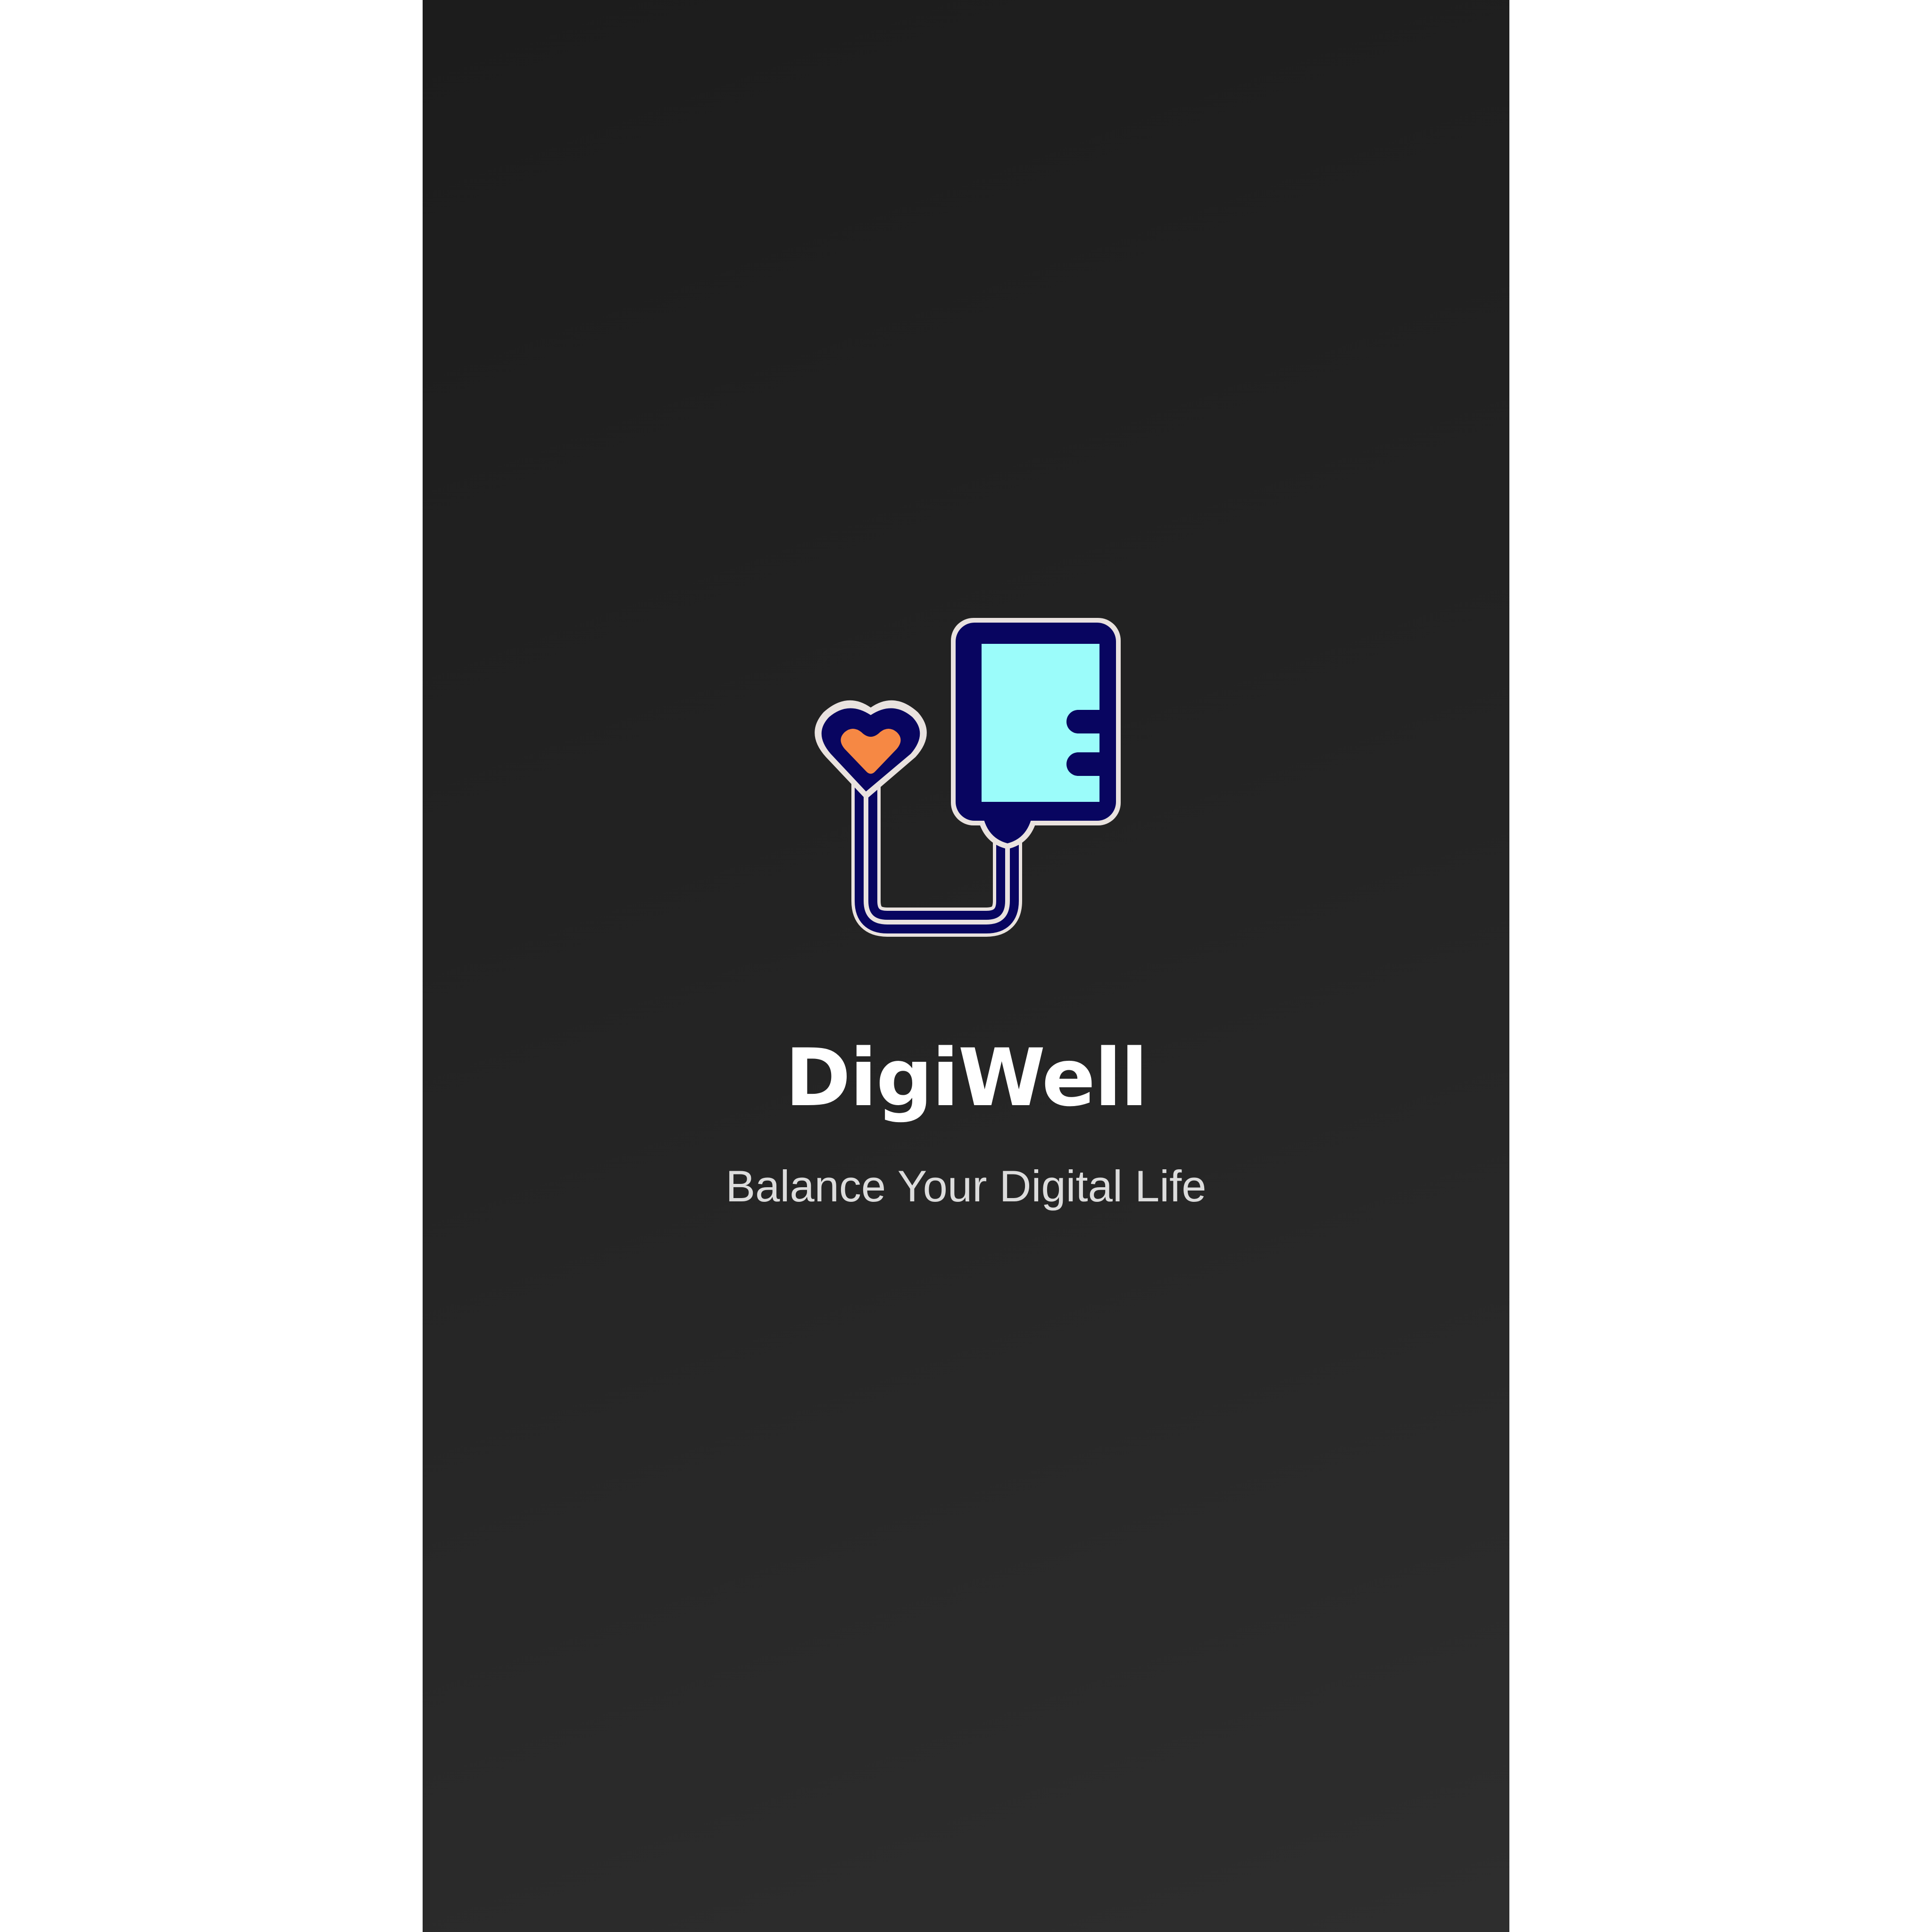  I want to click on app-title: DigiWell, so click(967, 1078).